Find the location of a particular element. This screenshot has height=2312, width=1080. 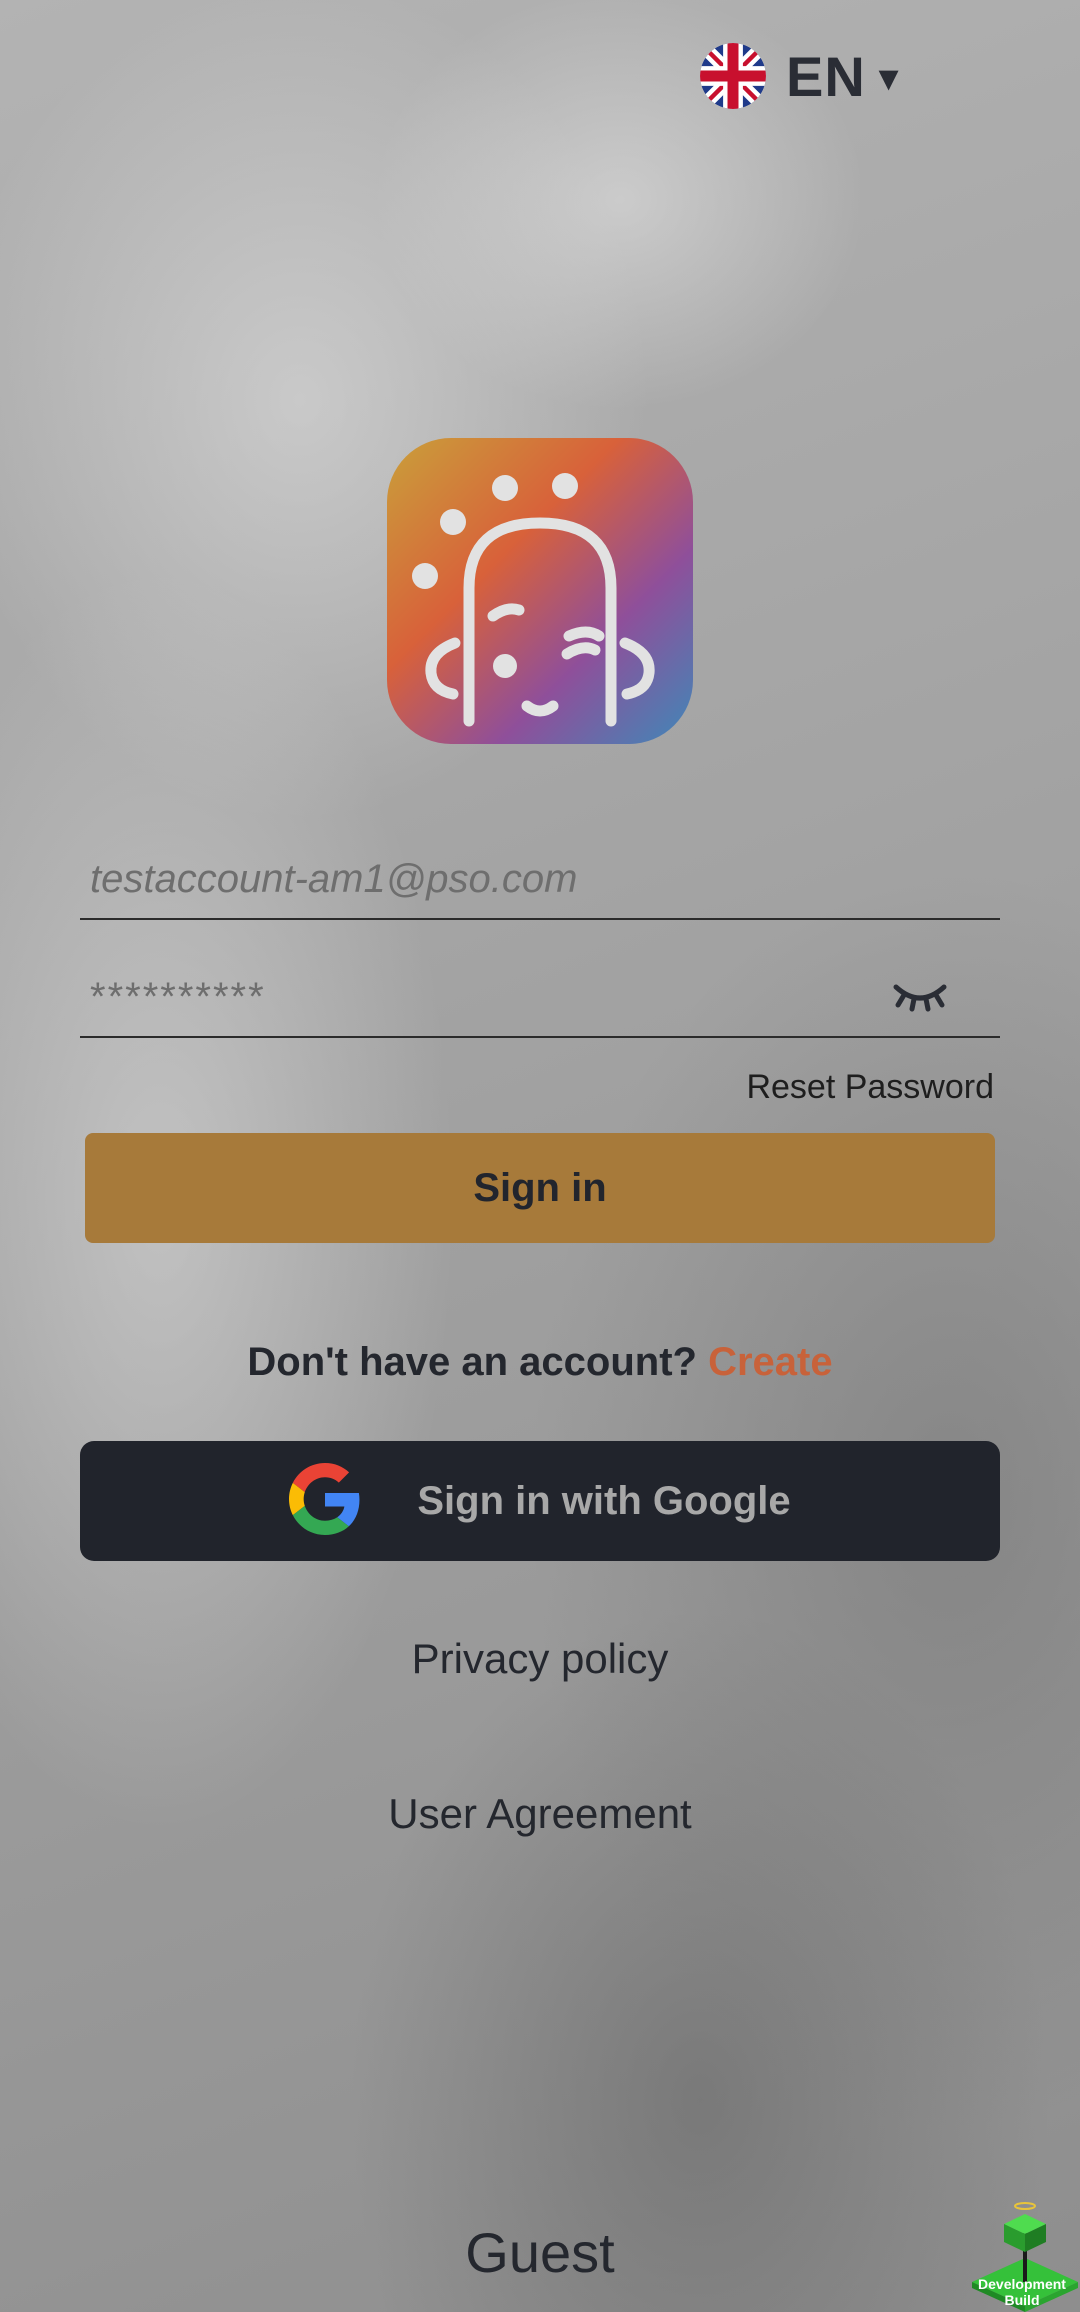

google-sign-in-label: Sign in with Google is located at coordinates (604, 1500).